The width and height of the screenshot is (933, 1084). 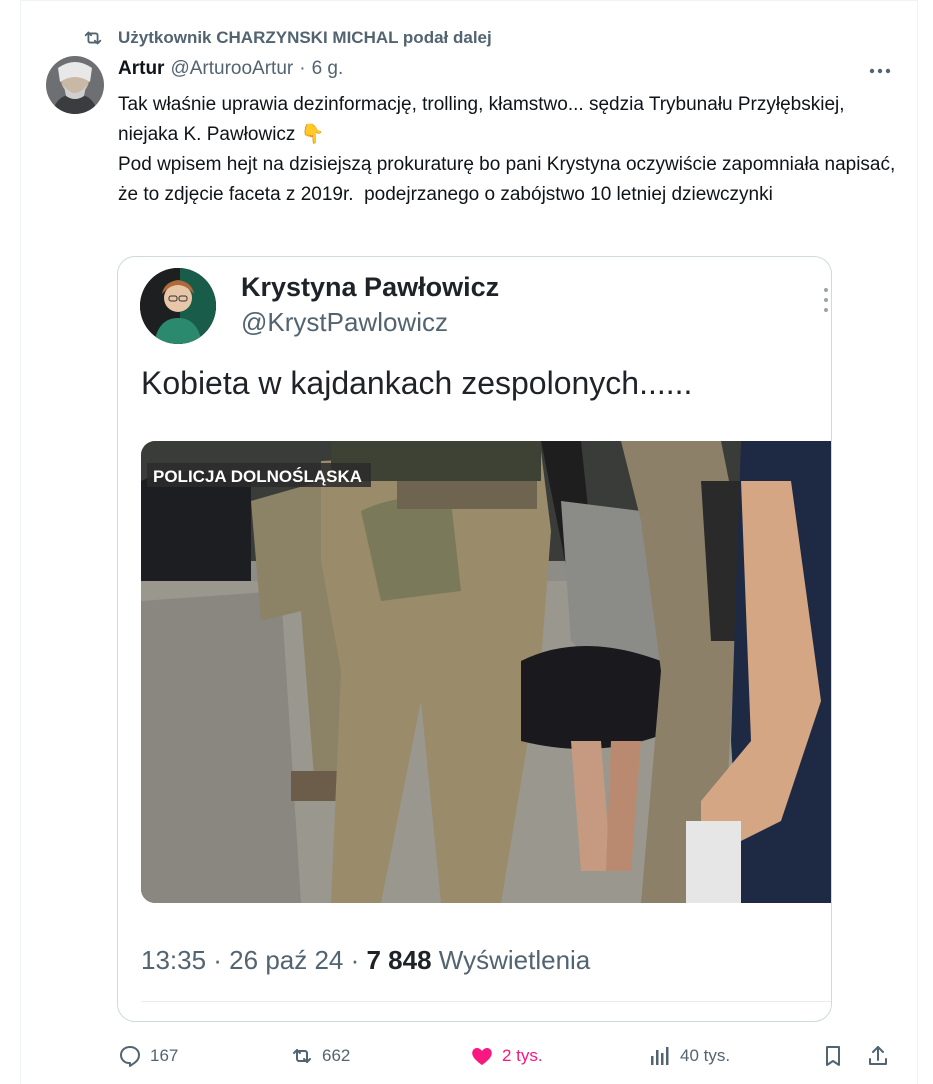 I want to click on author-handle: @ArturooArtur, so click(x=231, y=69).